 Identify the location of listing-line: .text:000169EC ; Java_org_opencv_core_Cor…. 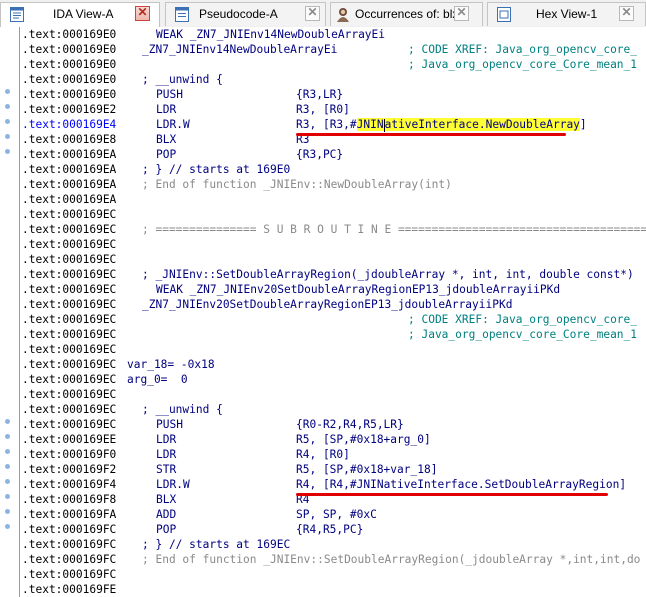
(333, 334).